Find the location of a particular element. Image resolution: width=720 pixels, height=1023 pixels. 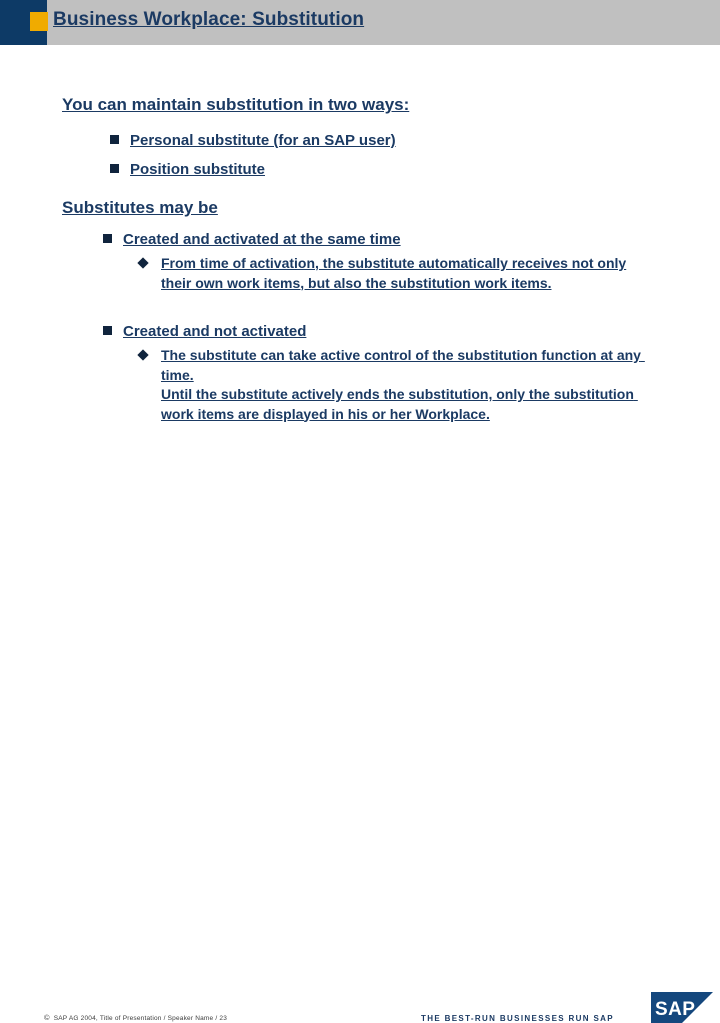

sap-logo: SAP ® is located at coordinates (682, 1007).